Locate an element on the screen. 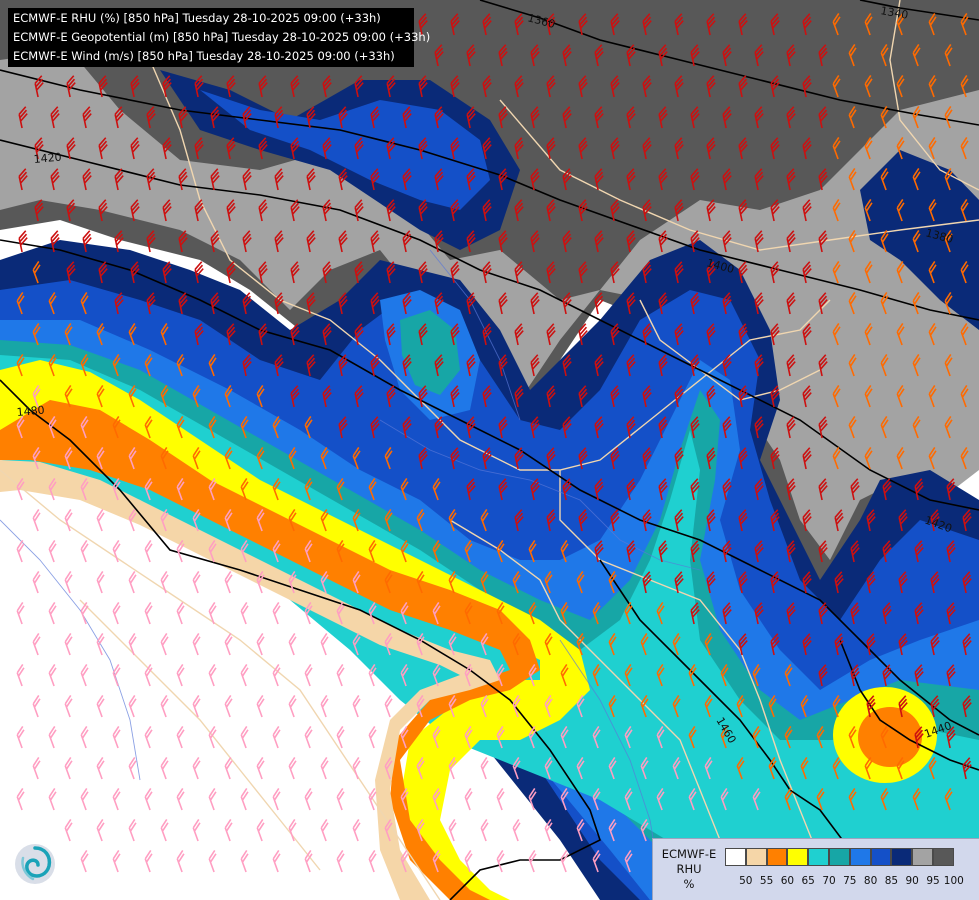 Image resolution: width=979 pixels, height=900 pixels. legend-tick-label: 85 is located at coordinates (891, 881).